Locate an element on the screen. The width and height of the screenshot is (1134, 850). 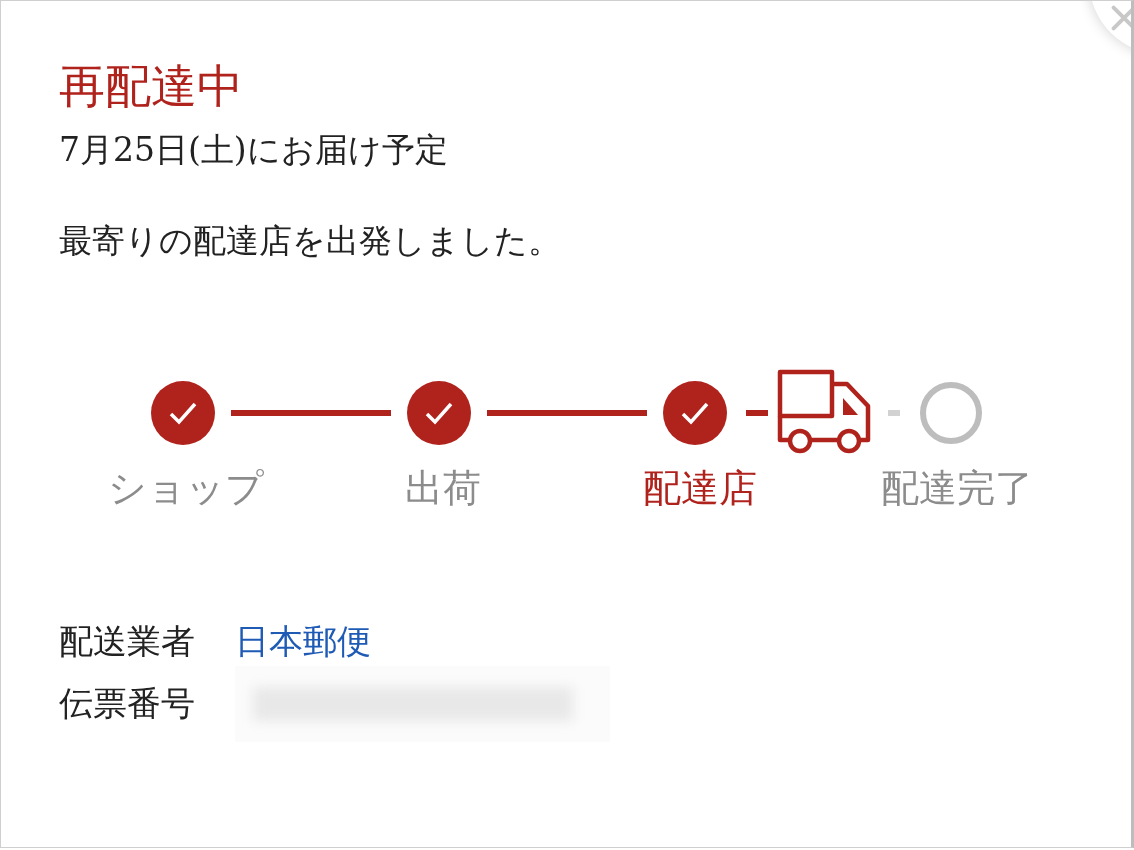
step-label: 配達店 is located at coordinates (699, 488).